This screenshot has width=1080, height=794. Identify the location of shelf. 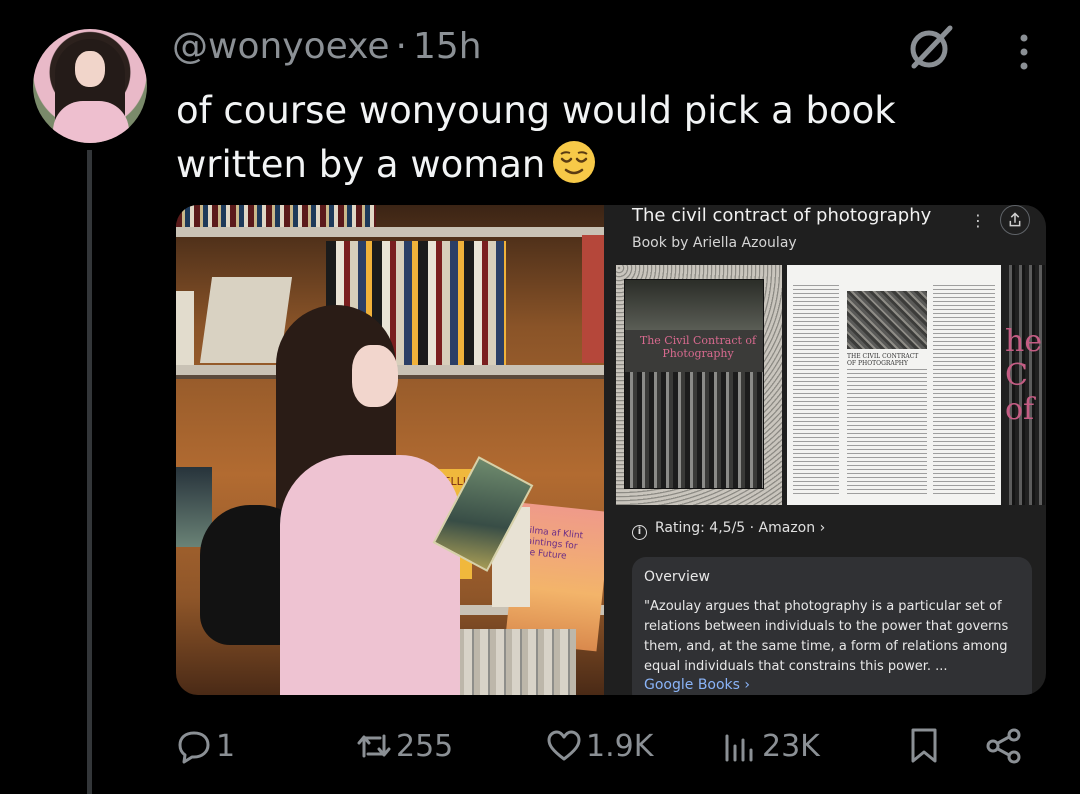
(390, 232).